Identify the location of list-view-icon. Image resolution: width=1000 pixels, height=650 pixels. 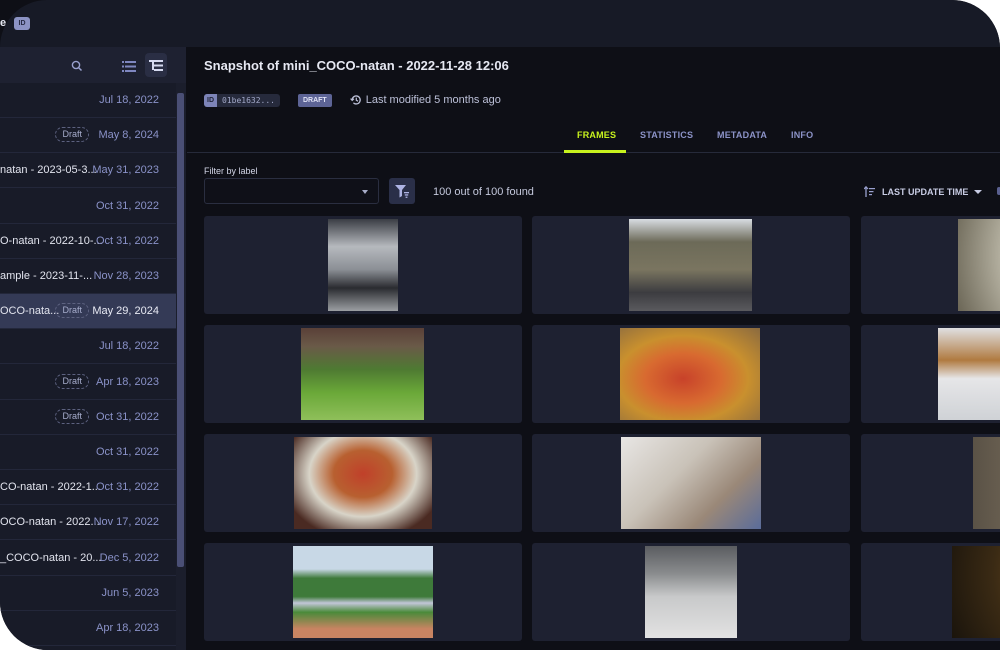
(129, 66).